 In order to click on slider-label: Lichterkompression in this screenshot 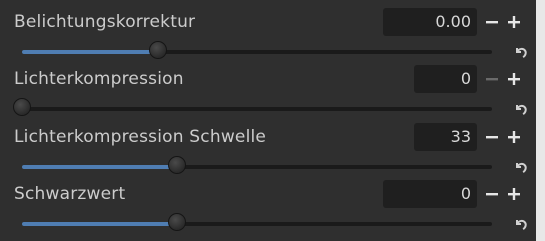, I will do `click(99, 79)`.